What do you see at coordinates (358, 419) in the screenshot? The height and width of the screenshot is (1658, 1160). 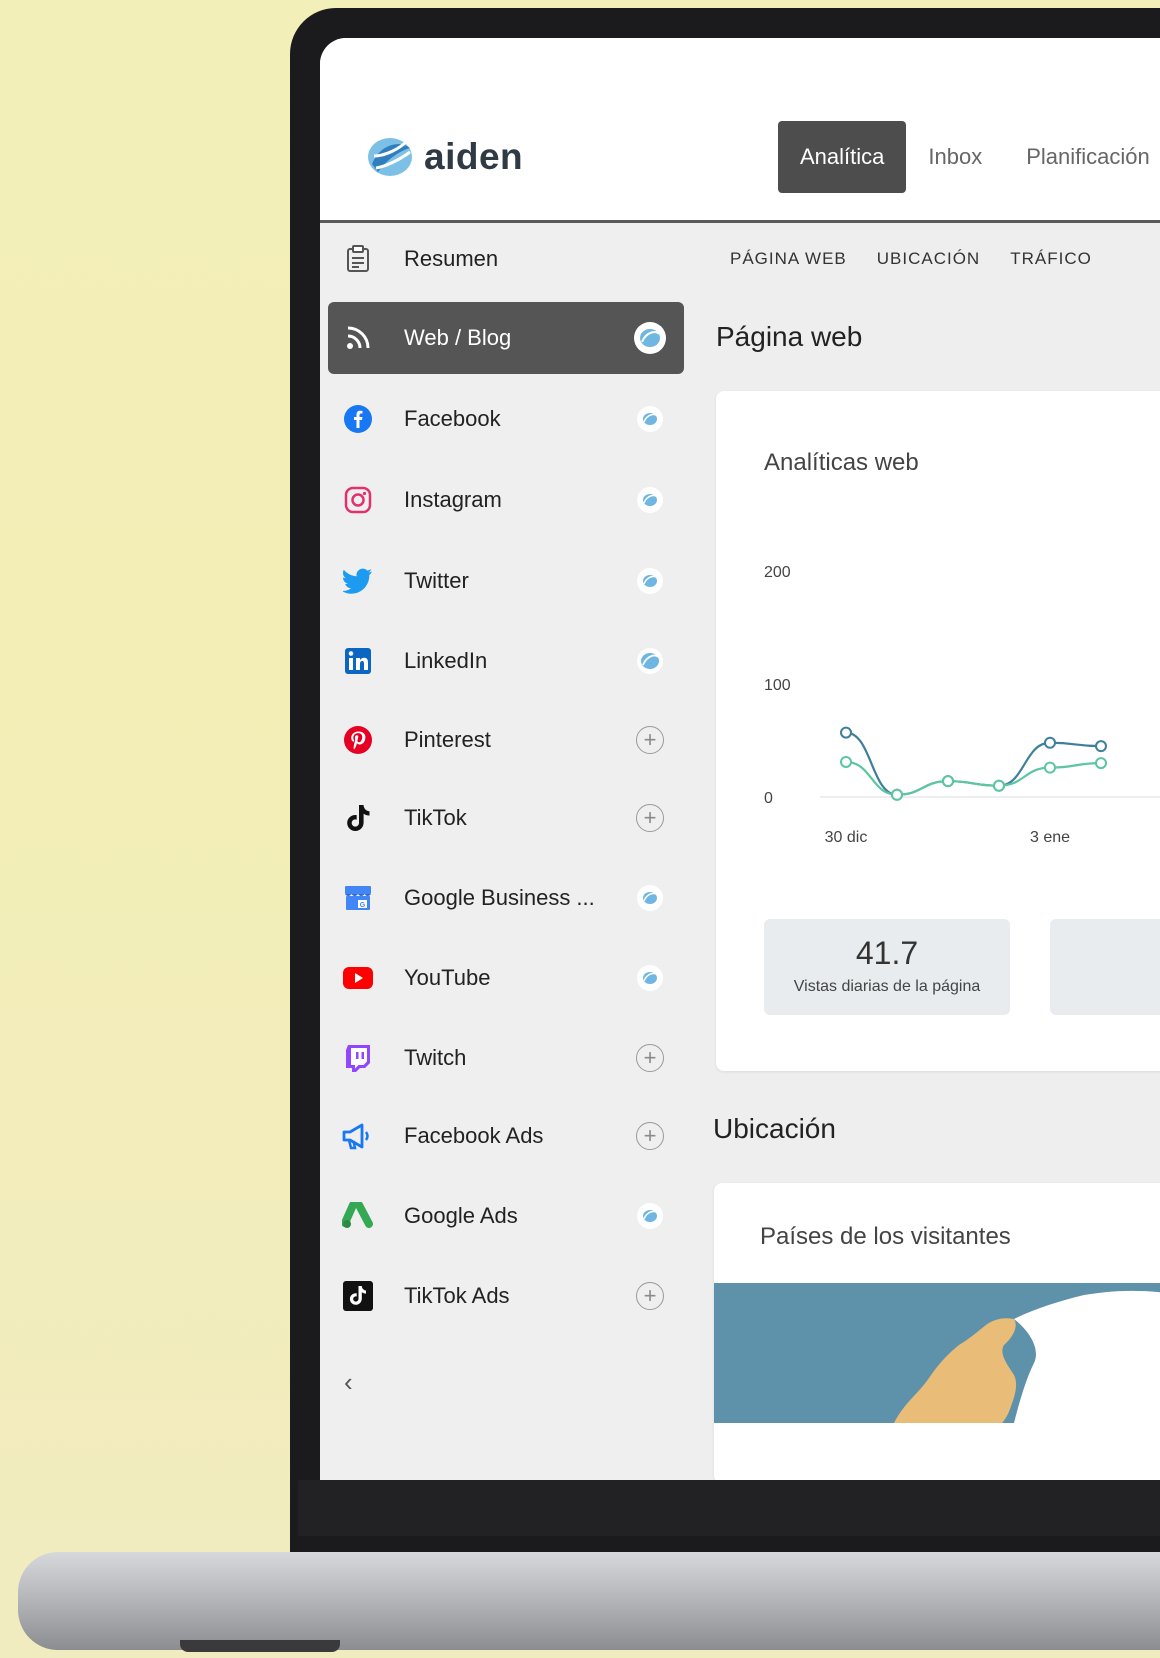 I see `facebook-icon` at bounding box center [358, 419].